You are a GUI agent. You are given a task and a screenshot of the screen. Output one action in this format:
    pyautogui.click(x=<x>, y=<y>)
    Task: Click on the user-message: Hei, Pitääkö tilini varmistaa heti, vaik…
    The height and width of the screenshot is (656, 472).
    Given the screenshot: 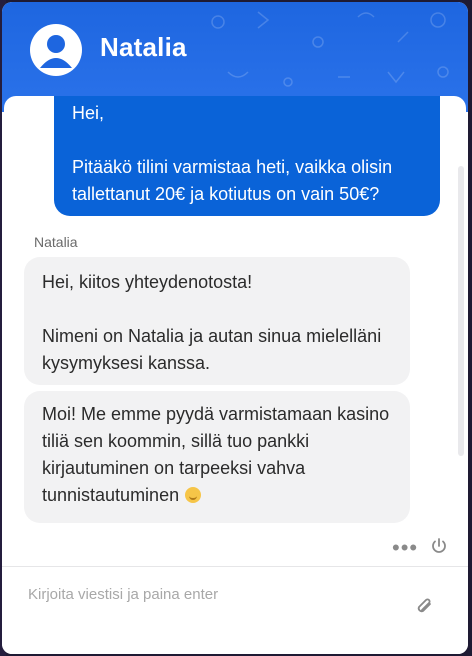 What is the action you would take?
    pyautogui.click(x=247, y=156)
    